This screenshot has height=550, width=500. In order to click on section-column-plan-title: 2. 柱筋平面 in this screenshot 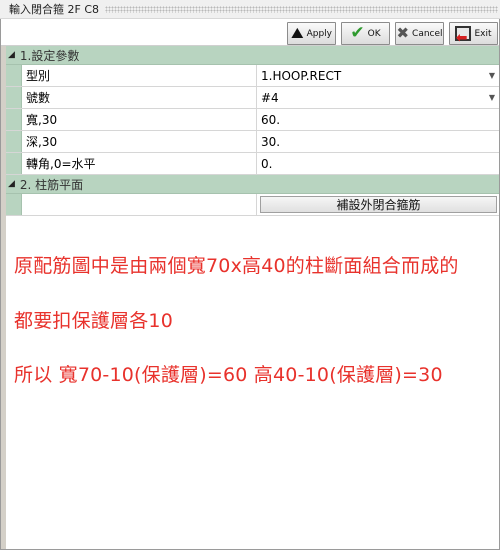, I will do `click(51, 184)`.